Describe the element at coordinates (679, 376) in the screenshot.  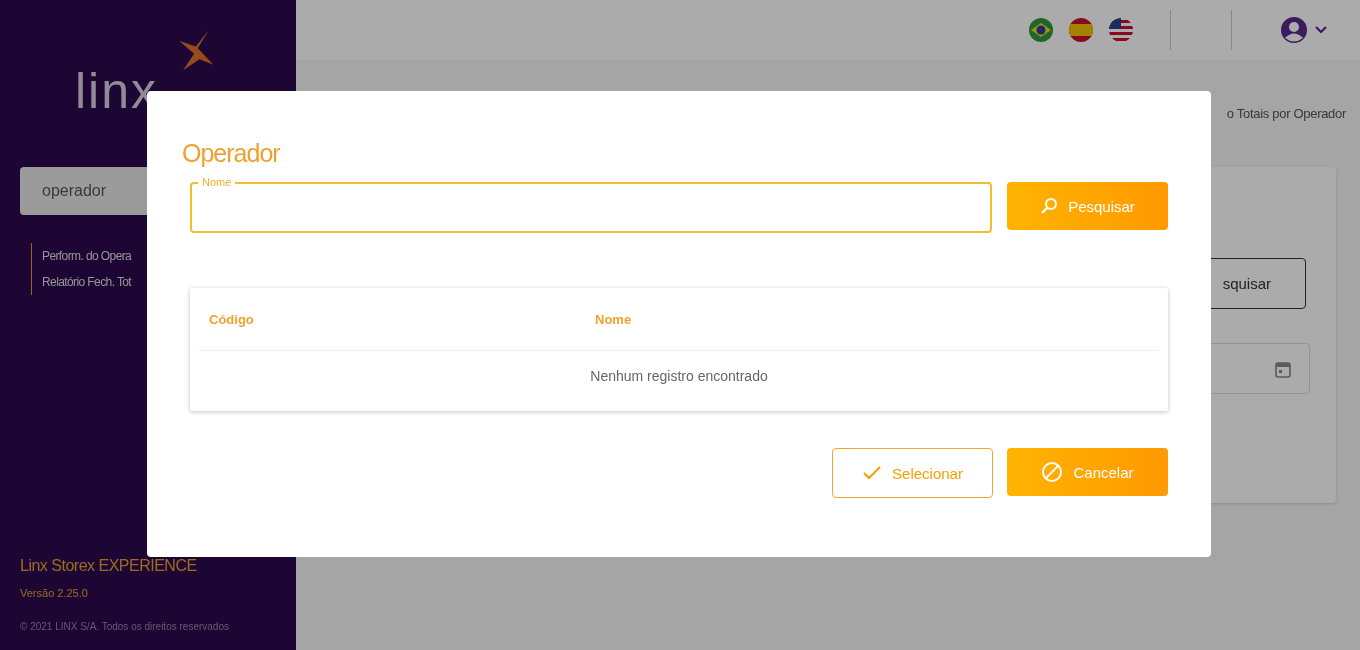
I see `empty-message: Nenhum registro encontrado` at that location.